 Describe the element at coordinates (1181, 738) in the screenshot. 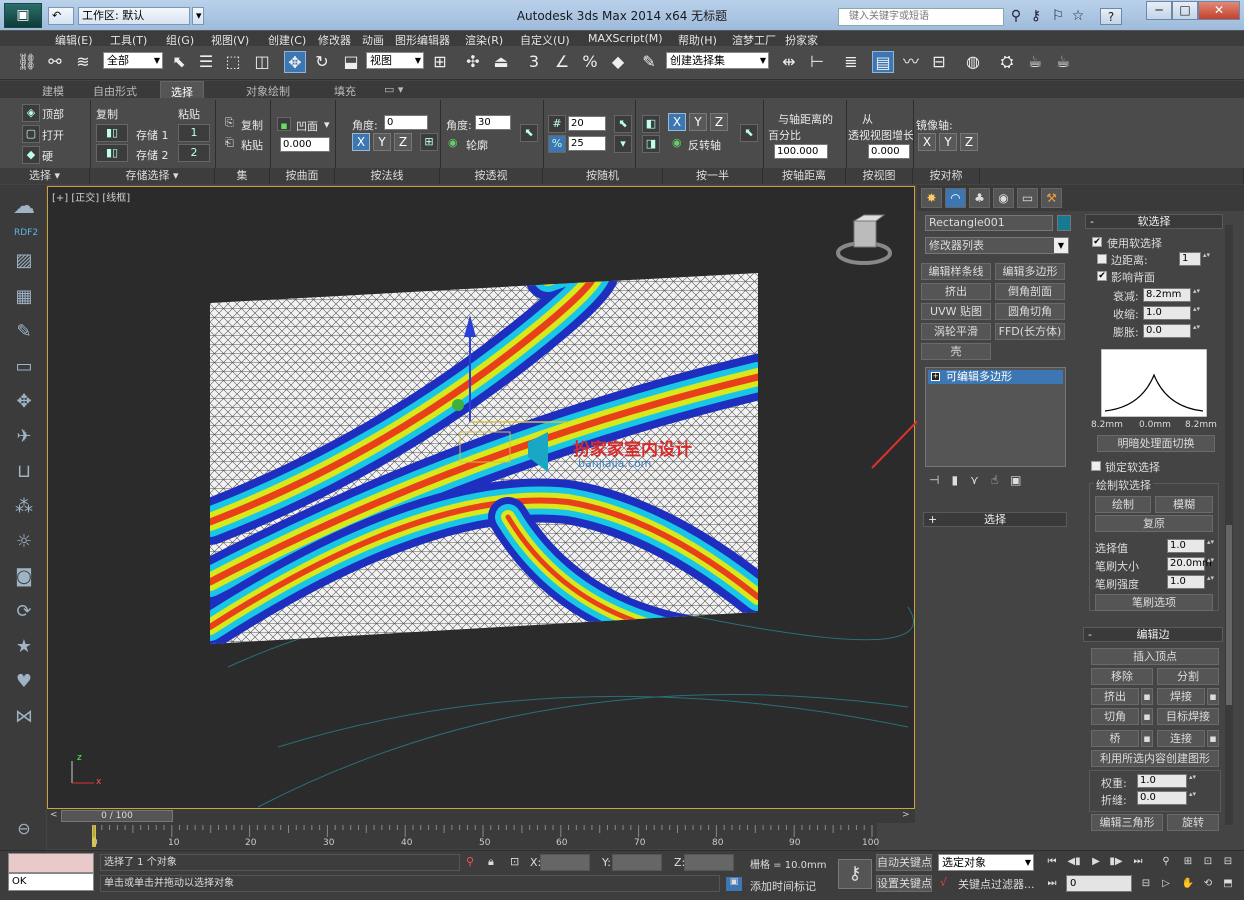

I see `connect-button: 连接` at that location.